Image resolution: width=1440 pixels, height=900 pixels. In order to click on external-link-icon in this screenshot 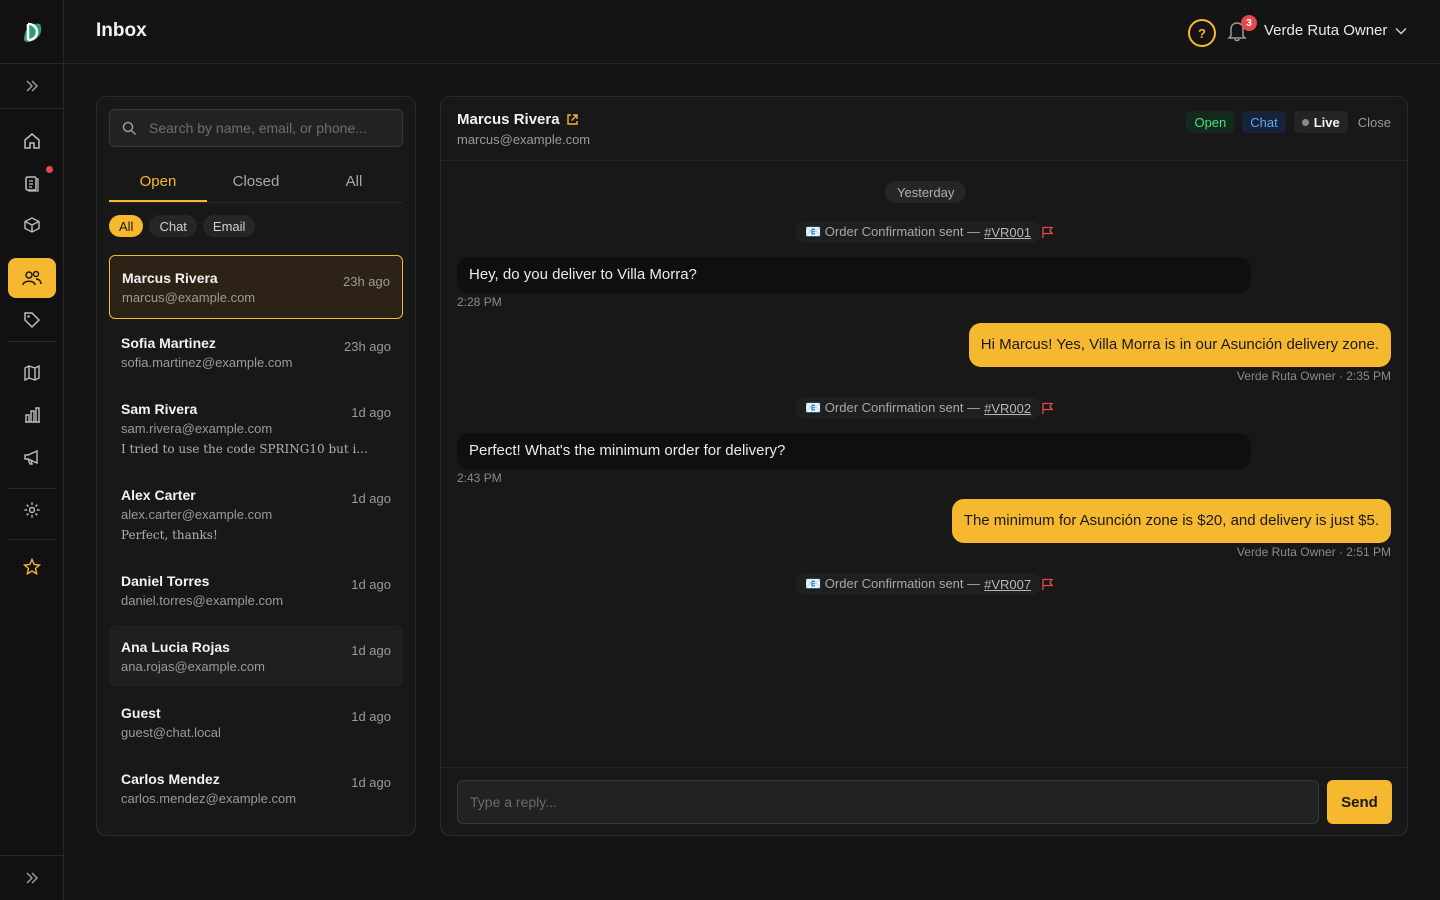, I will do `click(572, 119)`.